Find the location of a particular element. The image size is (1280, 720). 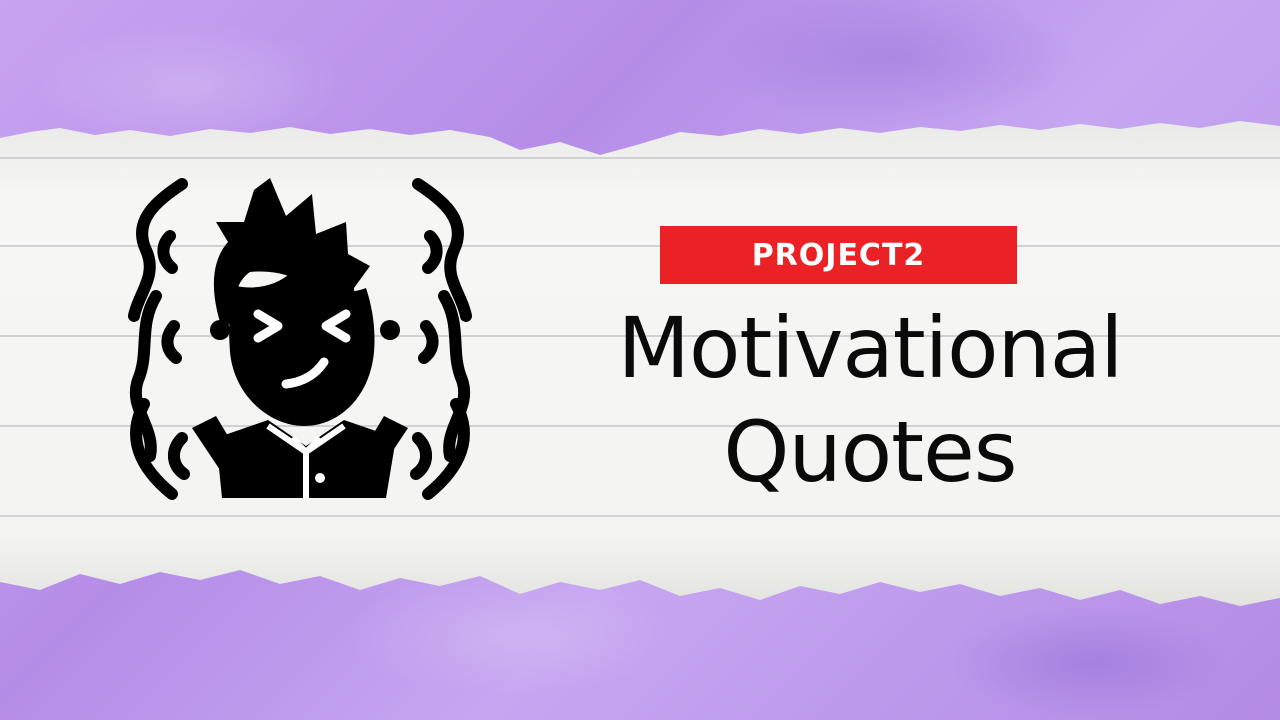

title-line-1: Motivational is located at coordinates (870, 348).